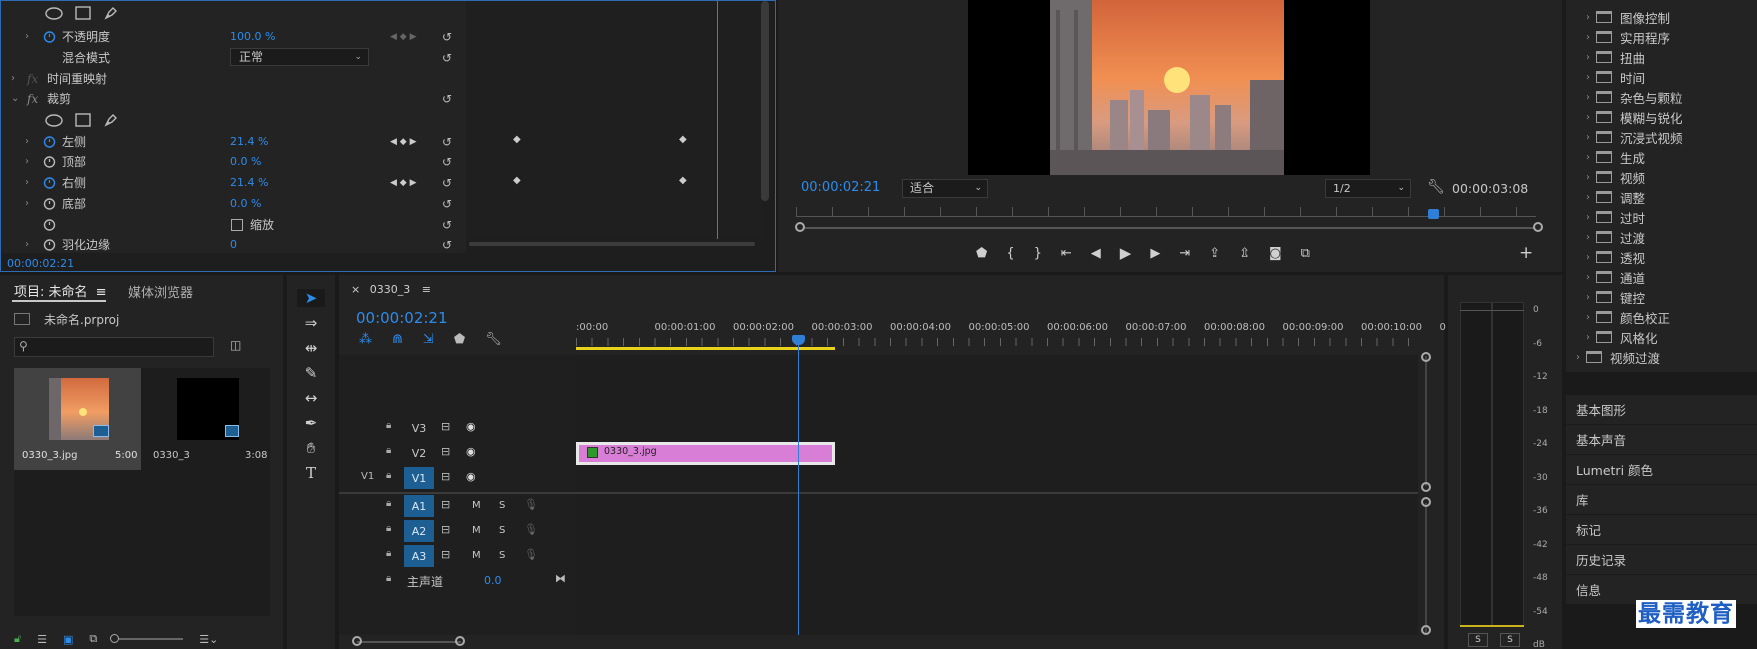  Describe the element at coordinates (355, 289) in the screenshot. I see `close-icon: ×` at that location.